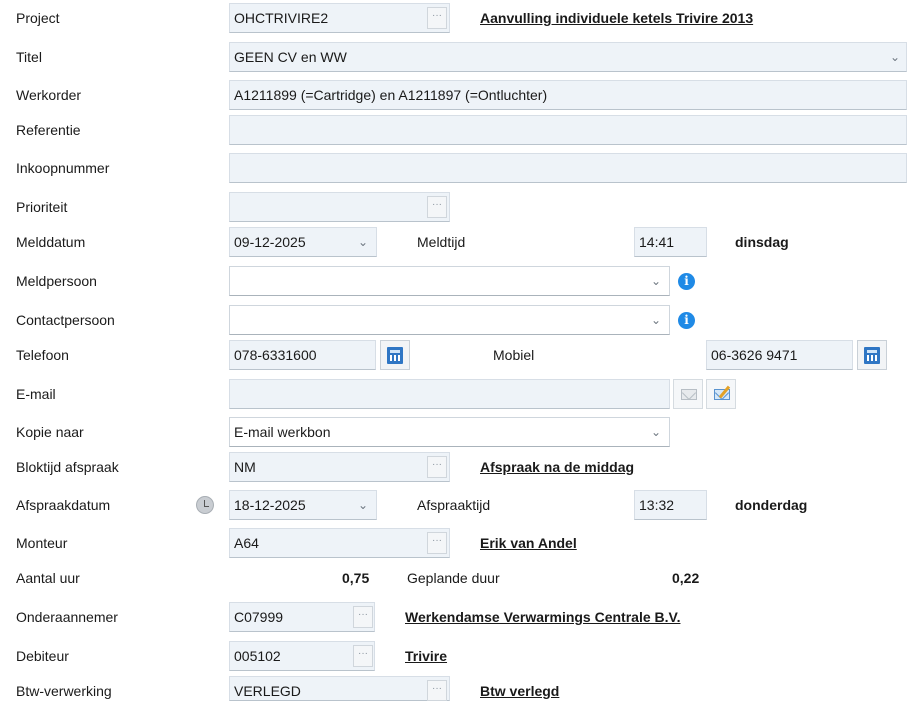 Image resolution: width=907 pixels, height=702 pixels. What do you see at coordinates (205, 505) in the screenshot?
I see `calendar-clock-icon` at bounding box center [205, 505].